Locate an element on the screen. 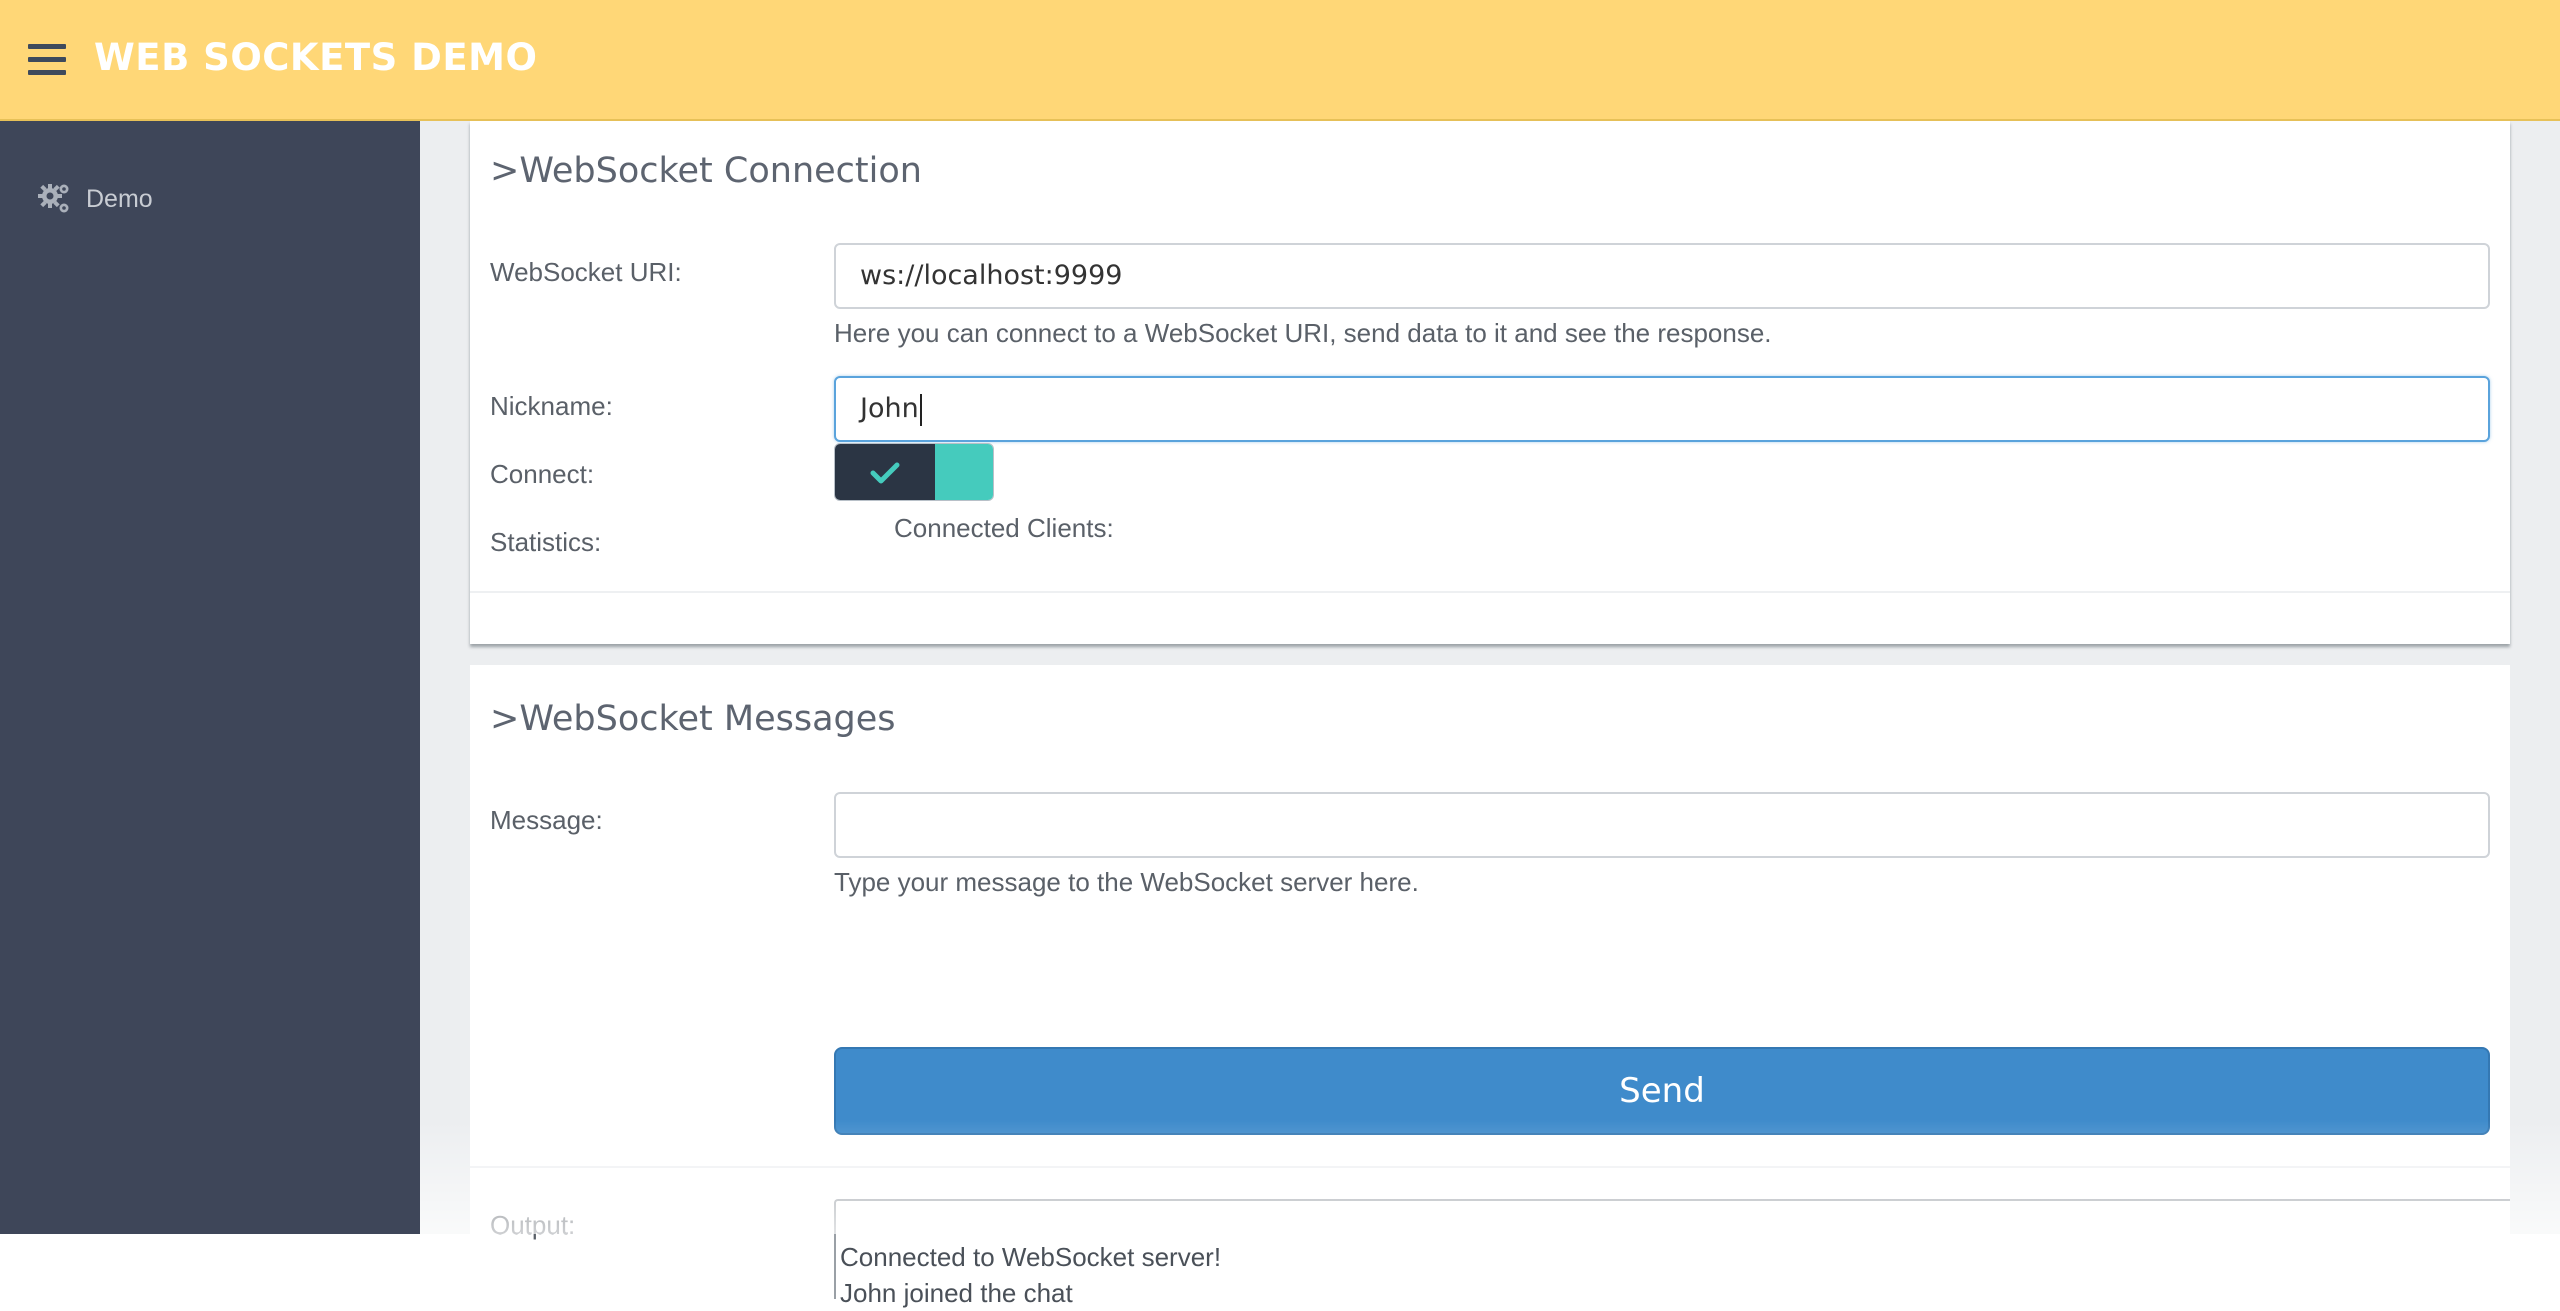  checkmark-icon is located at coordinates (885, 473).